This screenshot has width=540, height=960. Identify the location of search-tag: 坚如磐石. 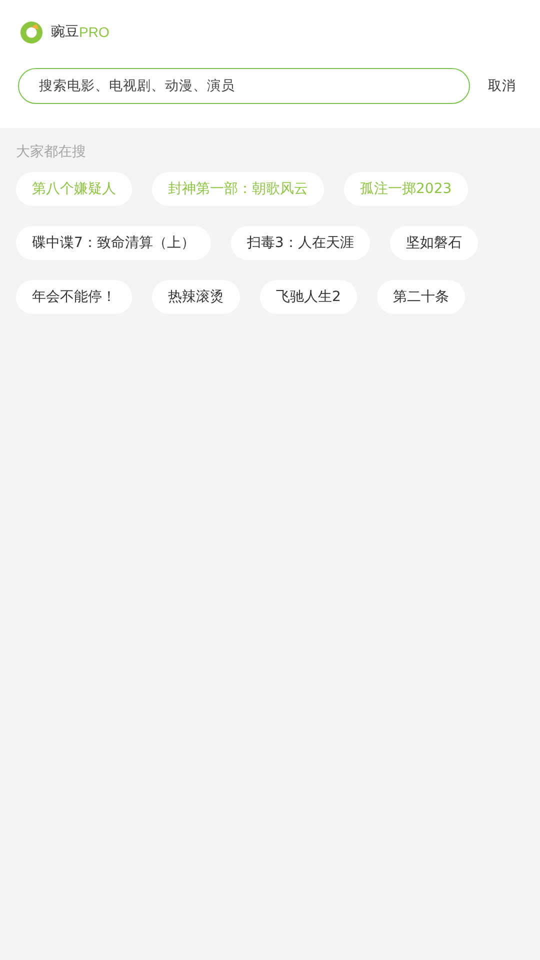
(434, 243).